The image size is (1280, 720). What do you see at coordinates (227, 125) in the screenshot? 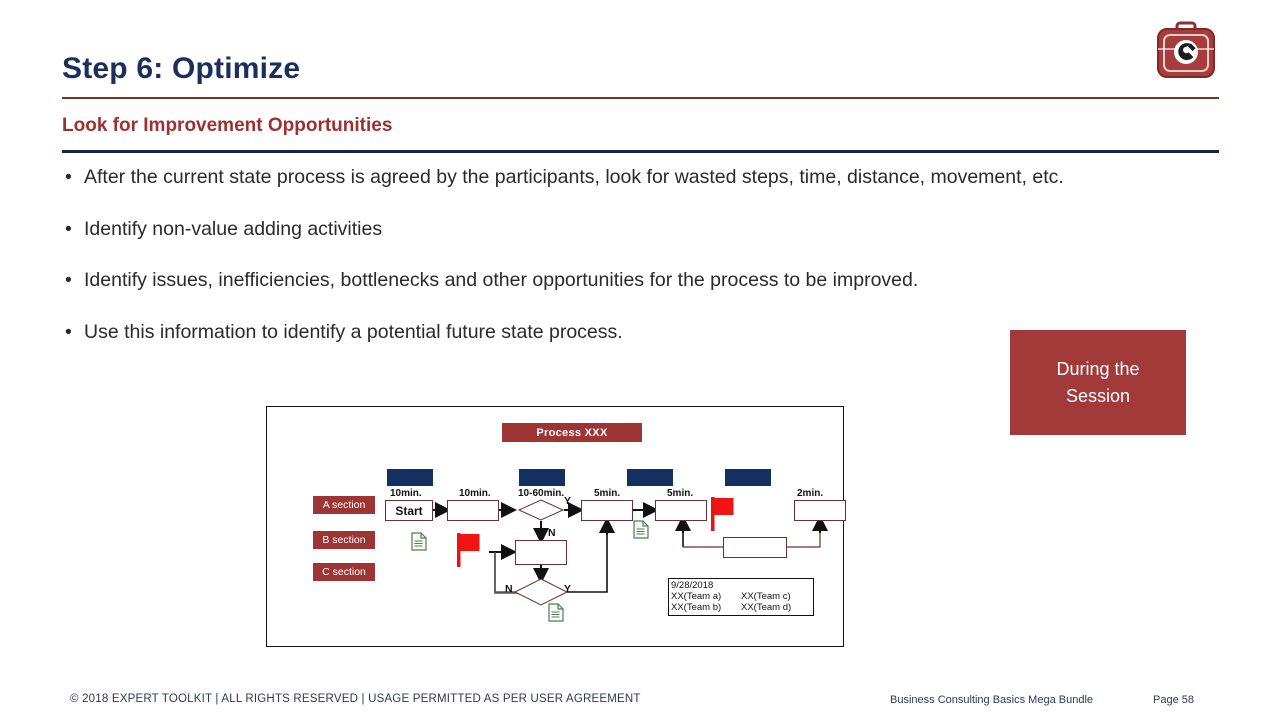
I see `page-subtitle: Look for Improvement Opportunities` at bounding box center [227, 125].